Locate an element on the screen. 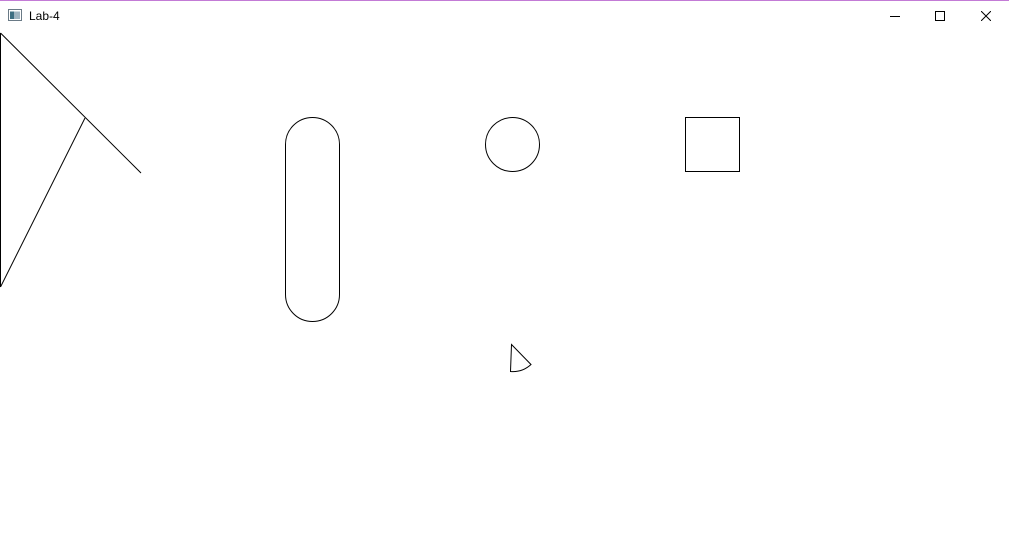  window-title: Lab-4 is located at coordinates (44, 16).